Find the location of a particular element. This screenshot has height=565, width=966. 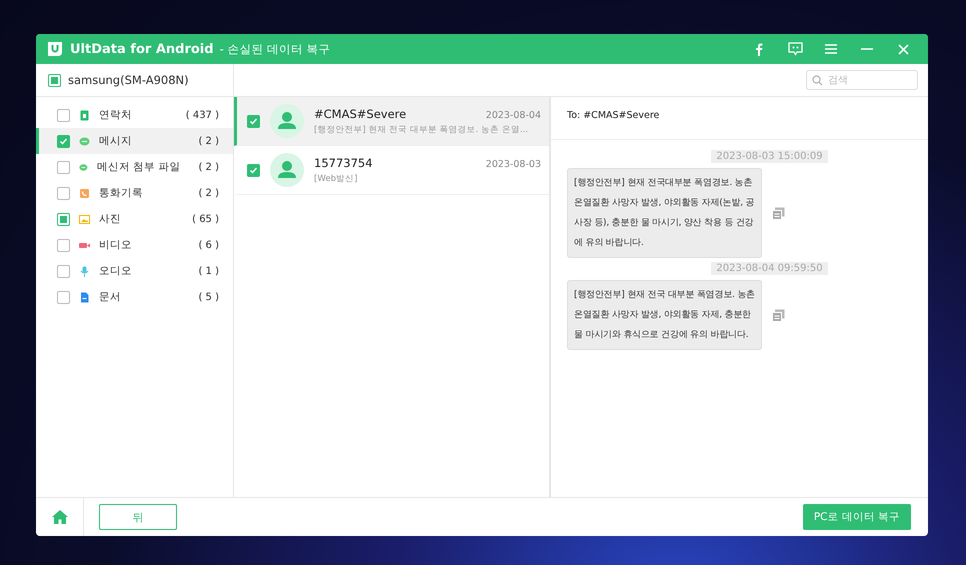

device-name: samsung(SM-A908N) is located at coordinates (128, 80).